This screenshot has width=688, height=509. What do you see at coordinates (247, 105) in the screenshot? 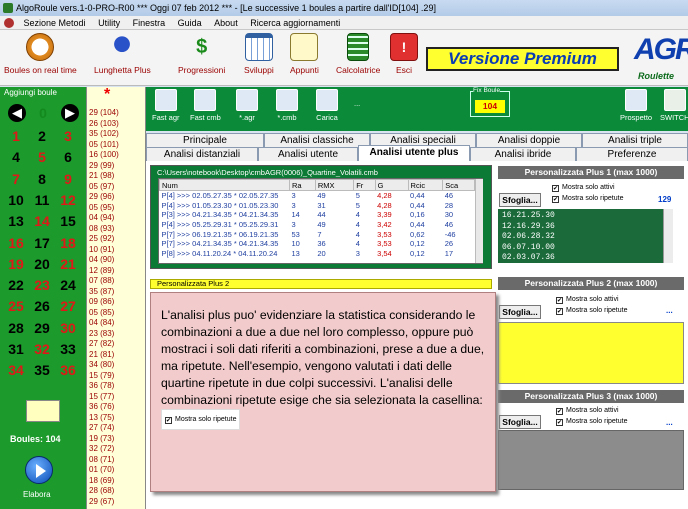
I see `agr-file-button: *.agr` at bounding box center [247, 105].